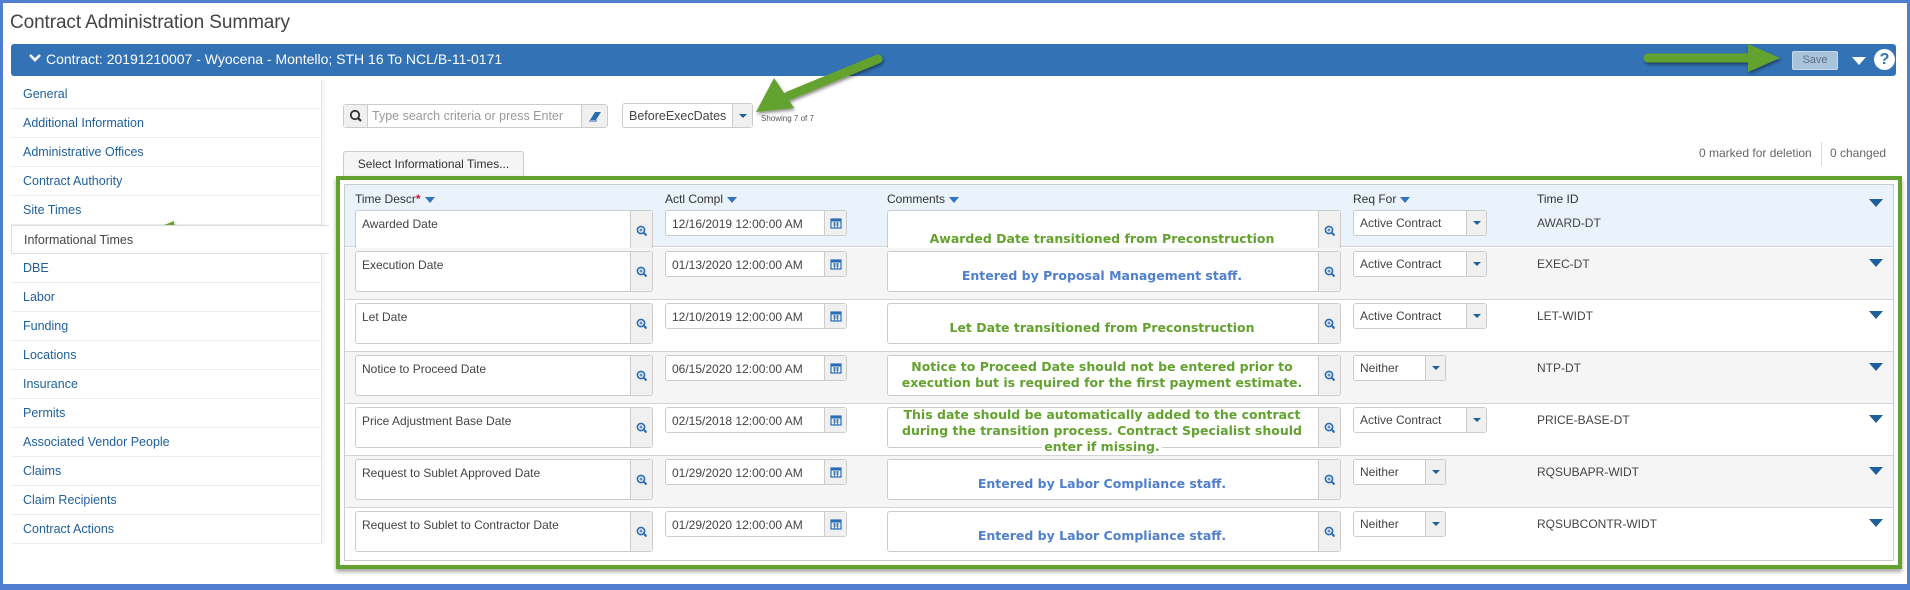 The image size is (1910, 590). Describe the element at coordinates (169, 210) in the screenshot. I see `sidebar-item-site-times: Site Times` at that location.